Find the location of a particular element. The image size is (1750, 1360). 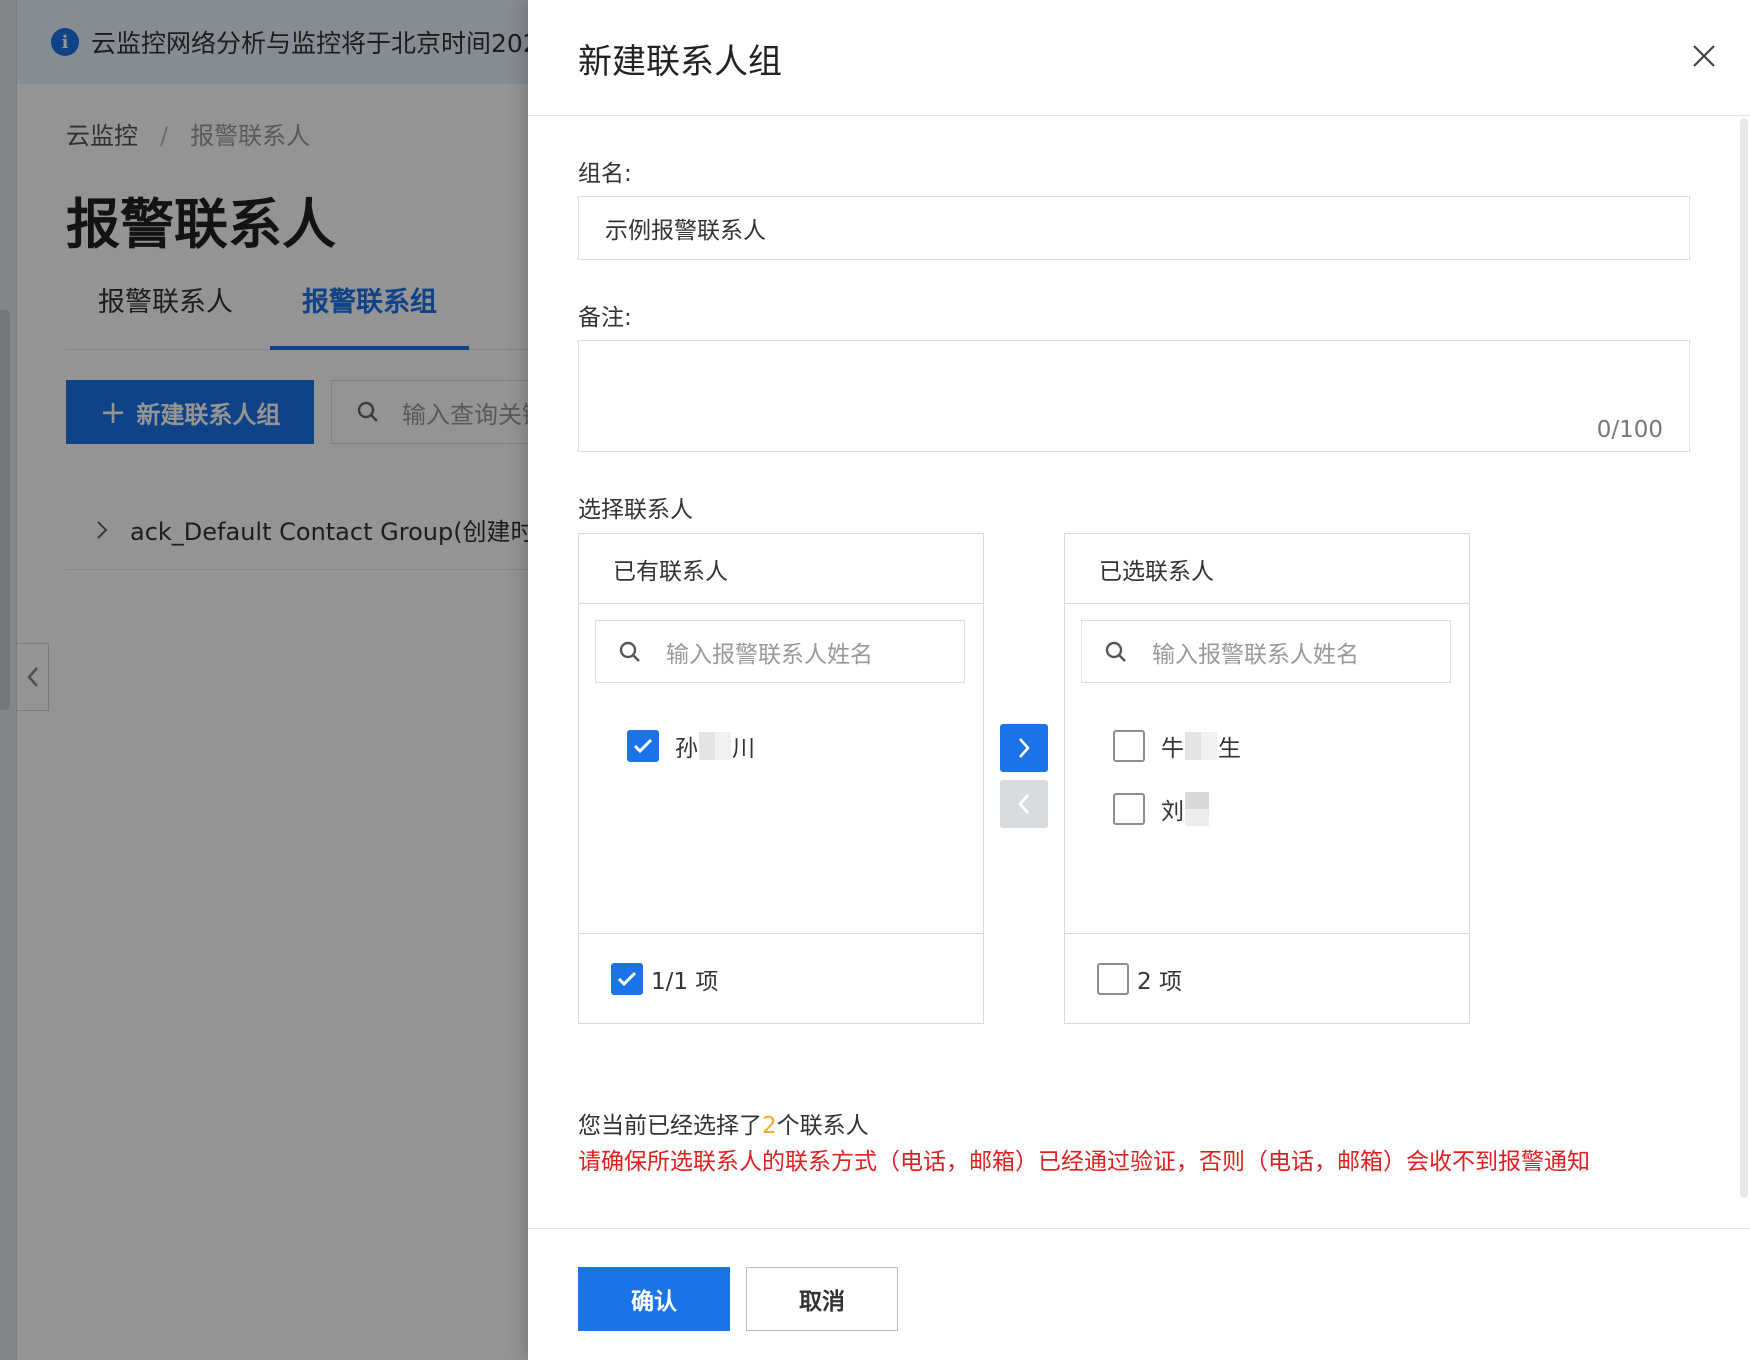

contact-name-first: 牛 is located at coordinates (1172, 749).